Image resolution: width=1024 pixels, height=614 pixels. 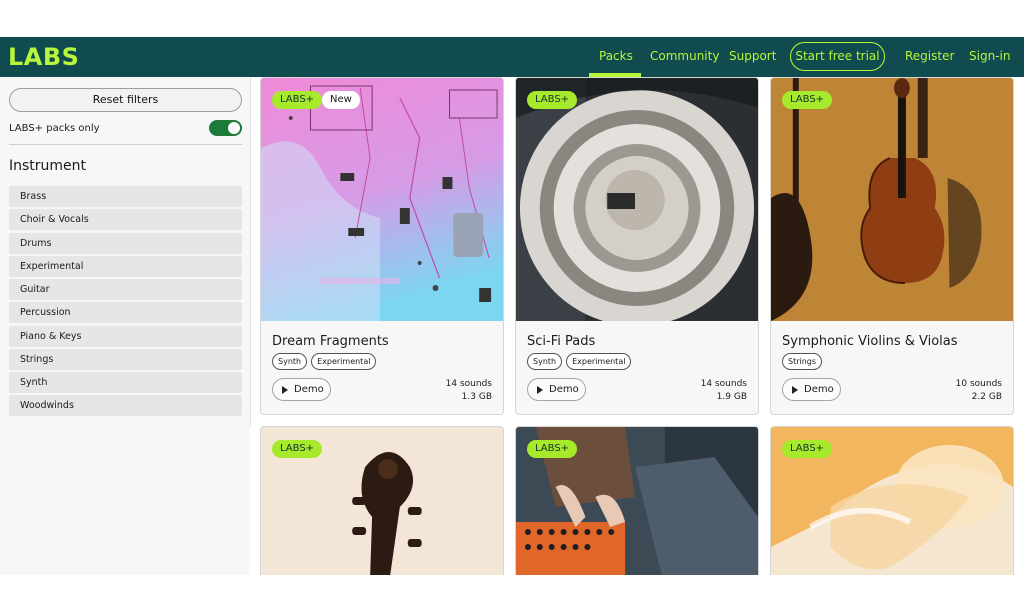 What do you see at coordinates (234, 128) in the screenshot?
I see `toggle-knob` at bounding box center [234, 128].